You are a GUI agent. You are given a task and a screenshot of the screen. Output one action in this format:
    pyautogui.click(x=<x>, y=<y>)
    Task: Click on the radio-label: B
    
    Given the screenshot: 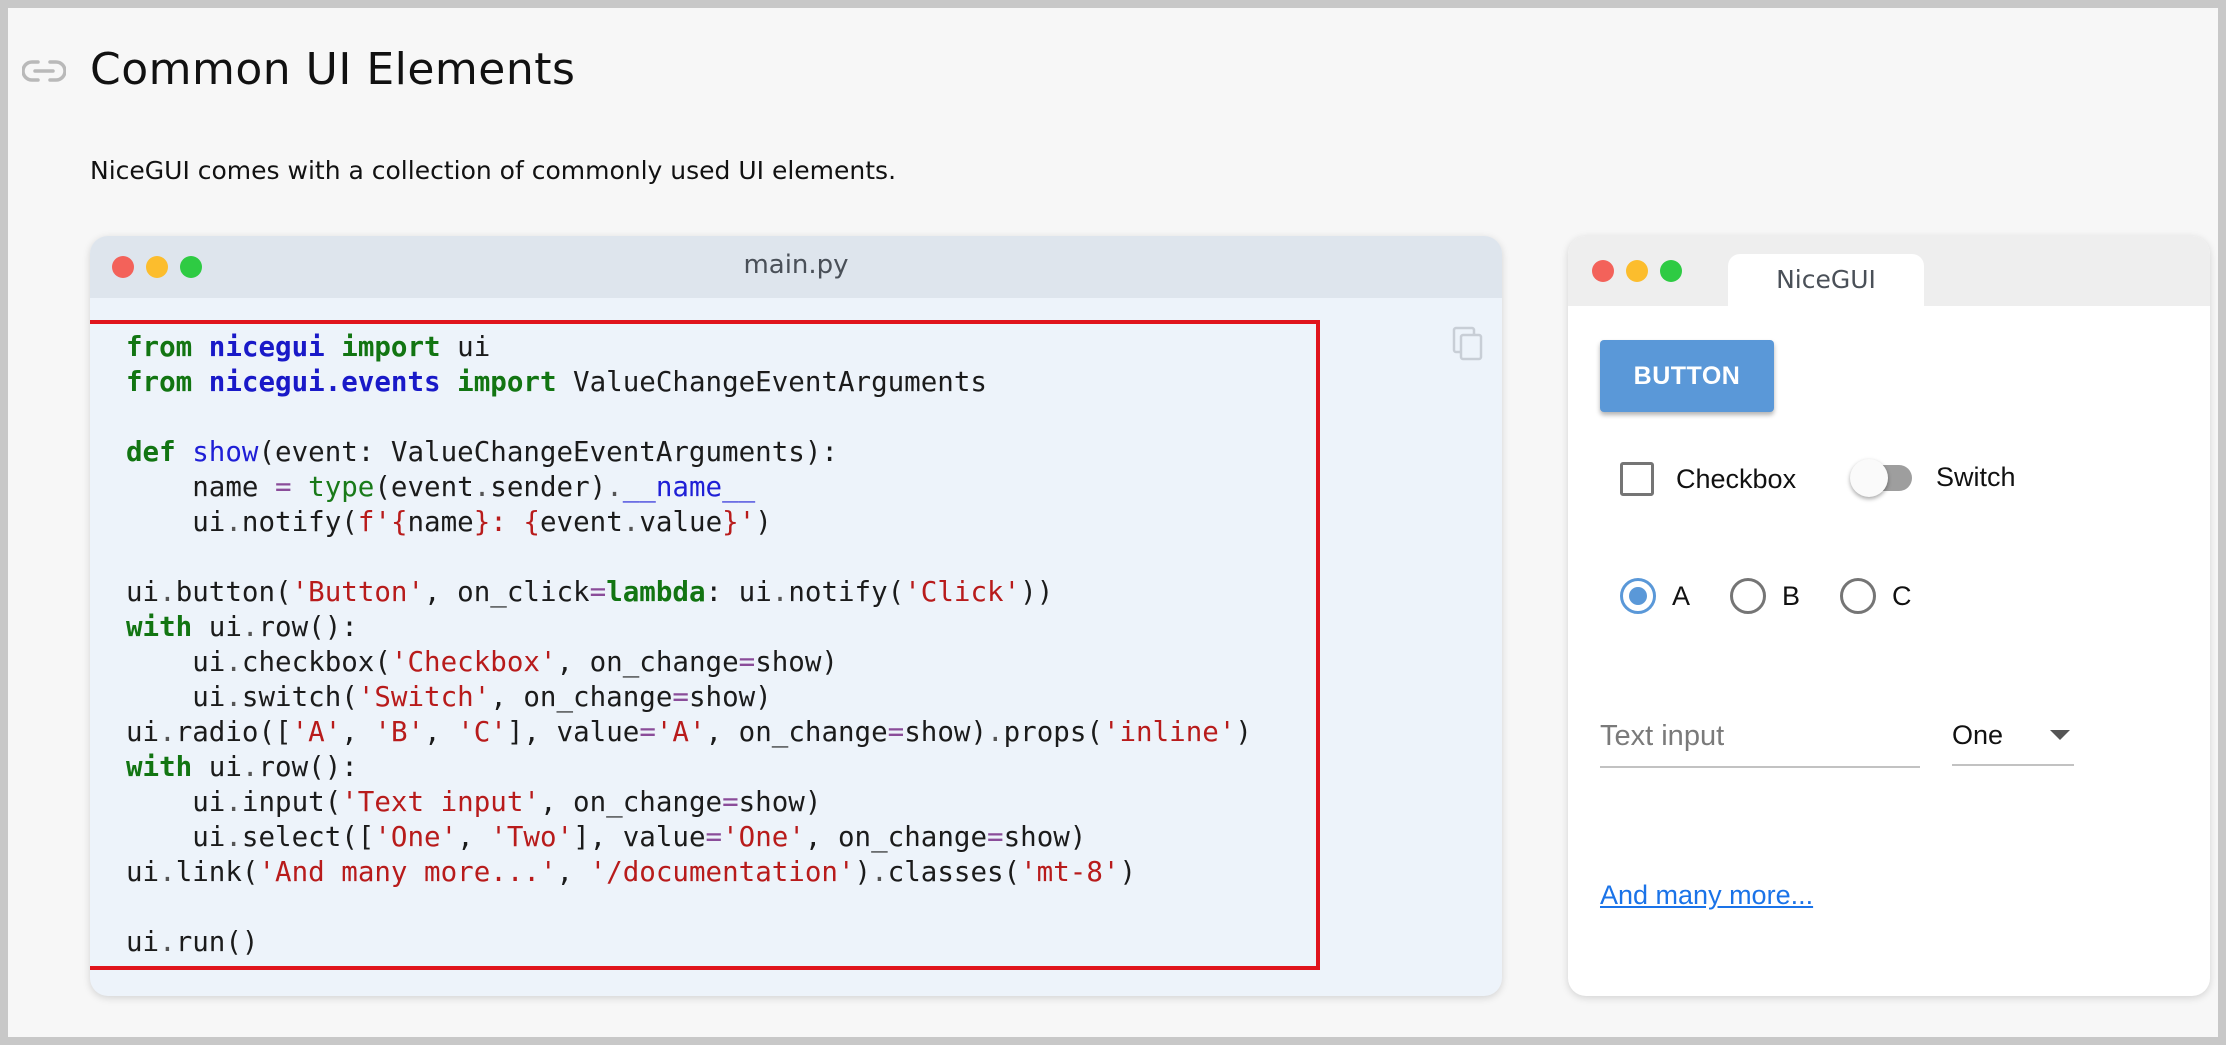 What is the action you would take?
    pyautogui.click(x=1791, y=595)
    